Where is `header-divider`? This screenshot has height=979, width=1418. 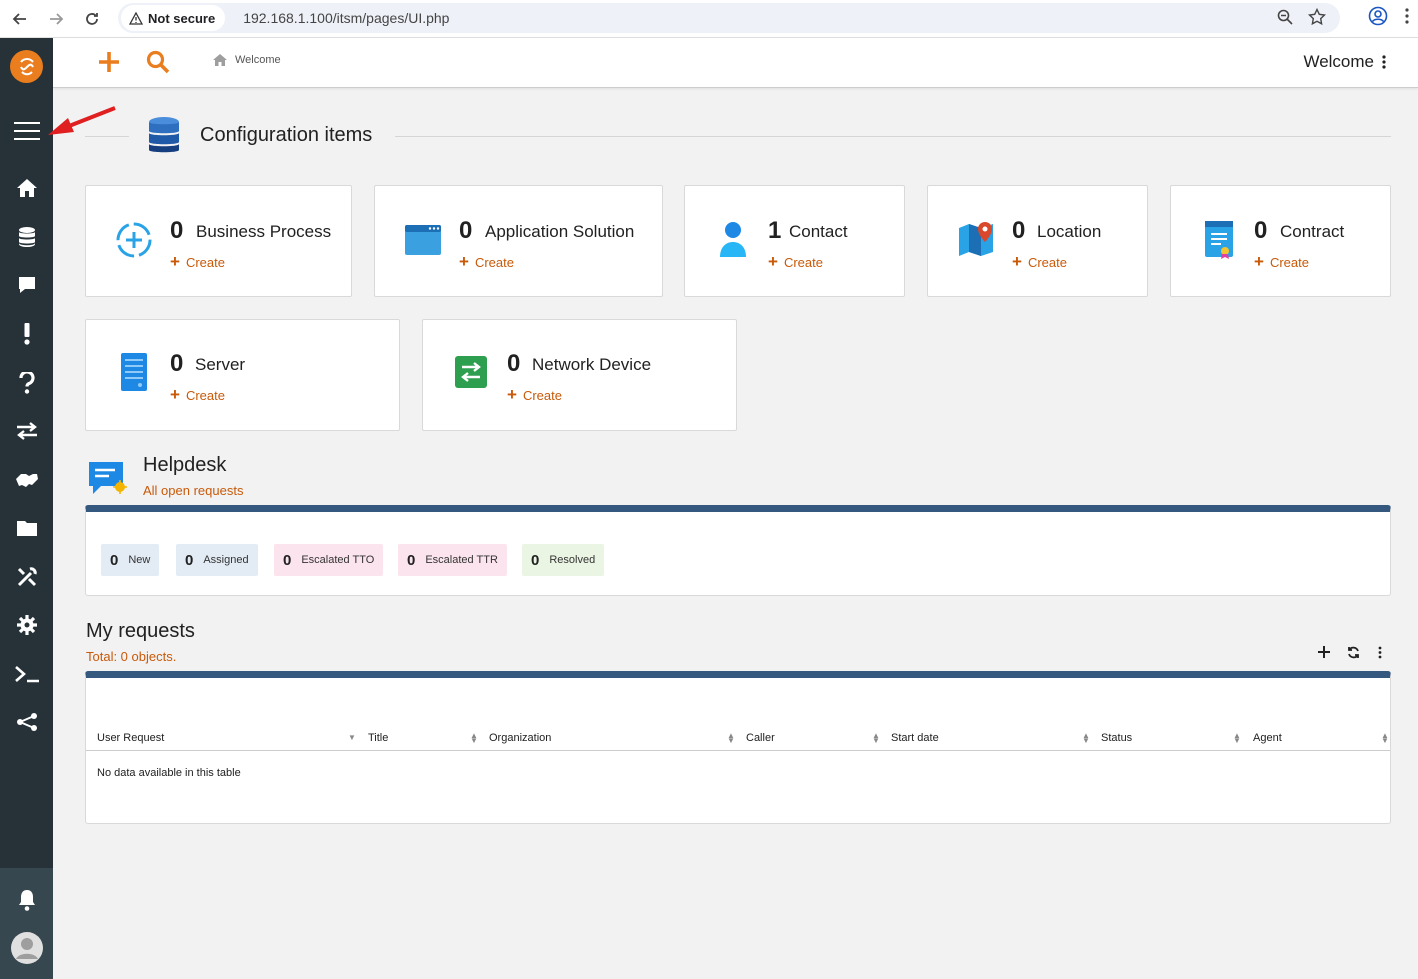
header-divider is located at coordinates (738, 750).